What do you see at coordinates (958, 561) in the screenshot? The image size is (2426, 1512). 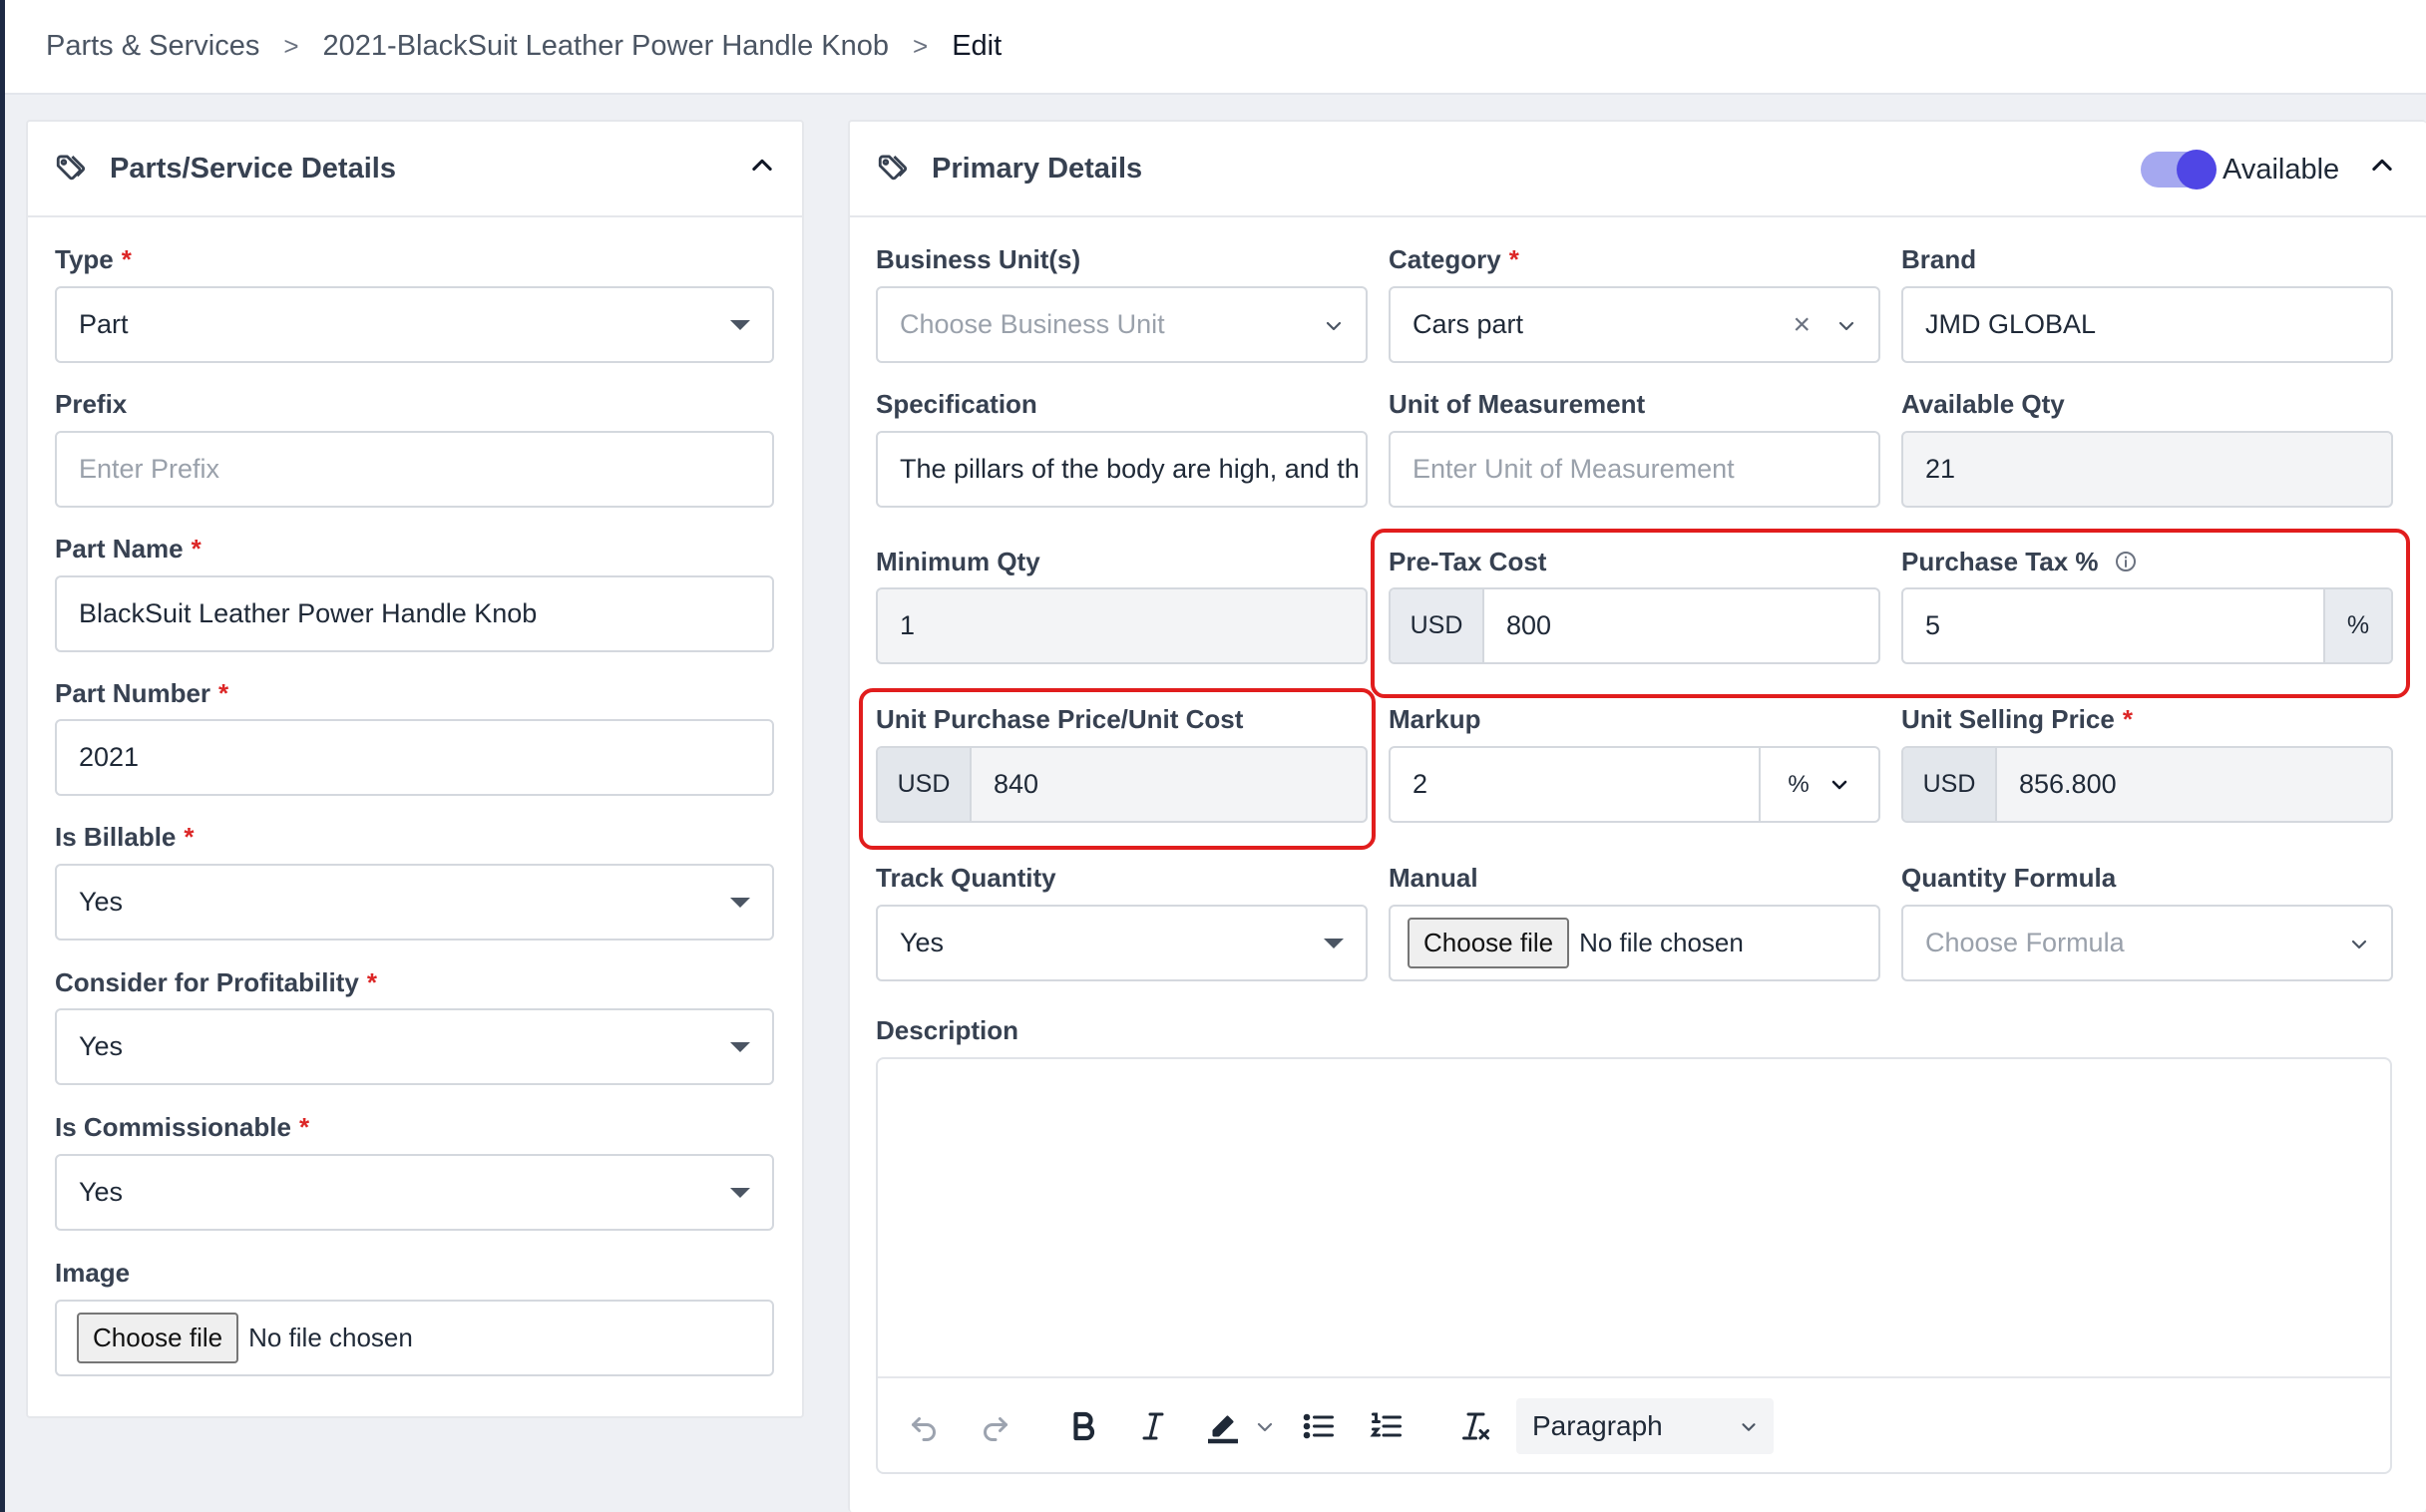 I see `minimum-qty-label: Minimum Qty` at bounding box center [958, 561].